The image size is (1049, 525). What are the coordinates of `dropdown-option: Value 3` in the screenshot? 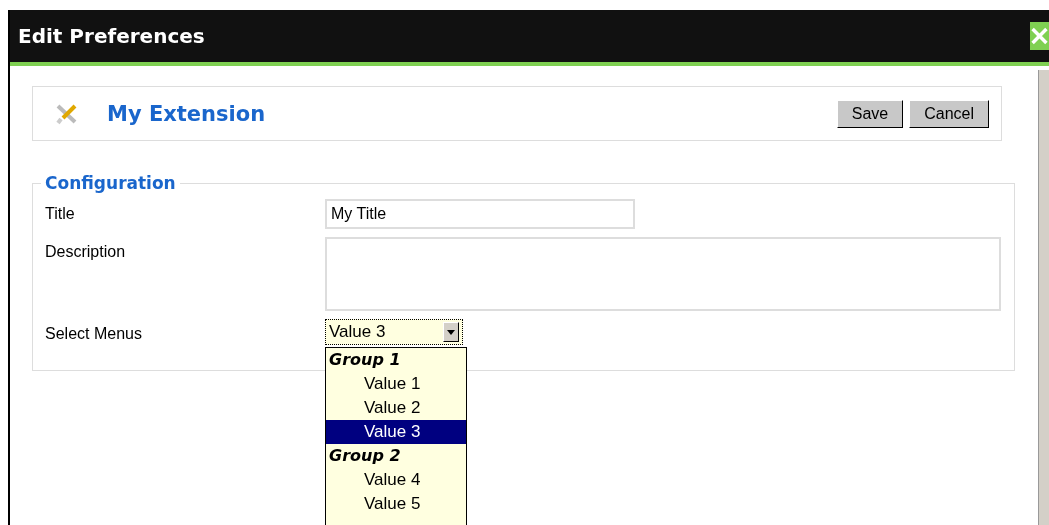 It's located at (396, 432).